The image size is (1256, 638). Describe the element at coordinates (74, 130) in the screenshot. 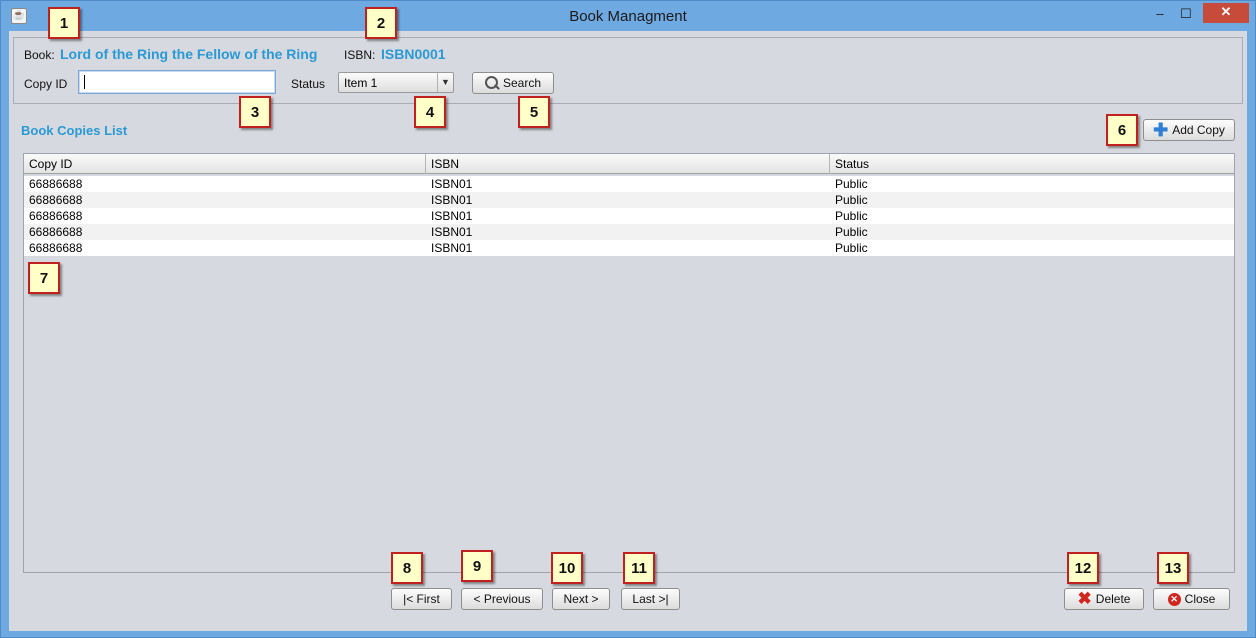

I see `book-copies-list-title: Book Copies List` at that location.